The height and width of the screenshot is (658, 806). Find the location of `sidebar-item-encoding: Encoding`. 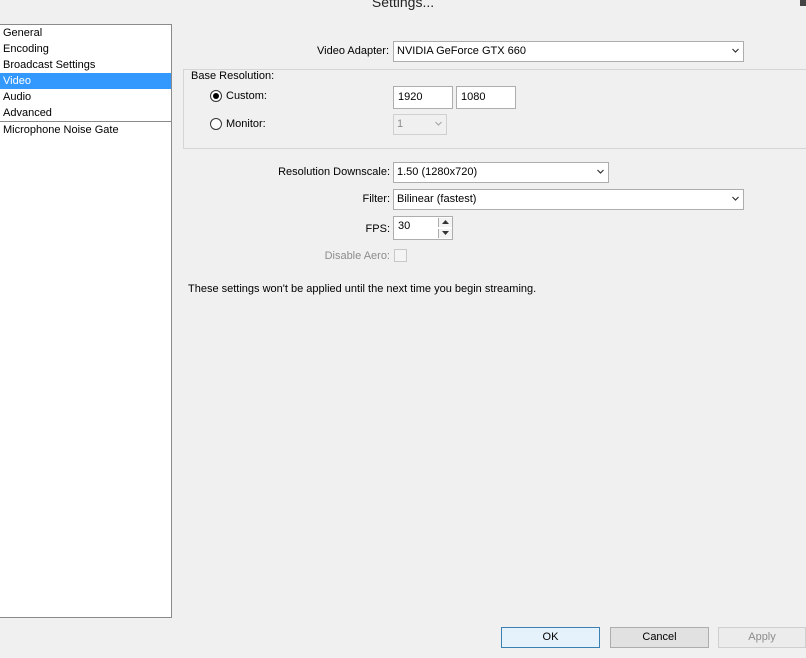

sidebar-item-encoding: Encoding is located at coordinates (85, 49).